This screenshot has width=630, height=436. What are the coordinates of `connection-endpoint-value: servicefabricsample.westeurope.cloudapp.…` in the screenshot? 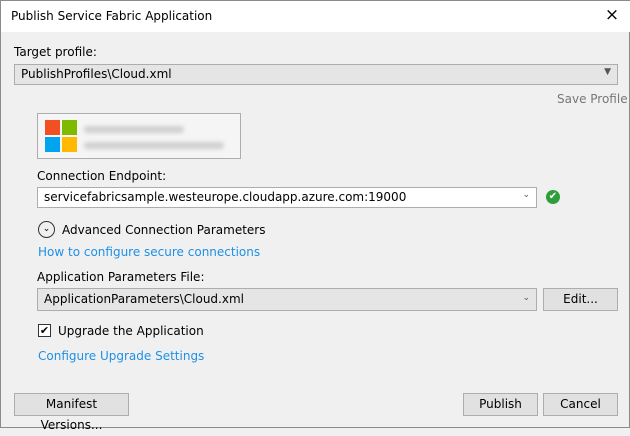 It's located at (225, 197).